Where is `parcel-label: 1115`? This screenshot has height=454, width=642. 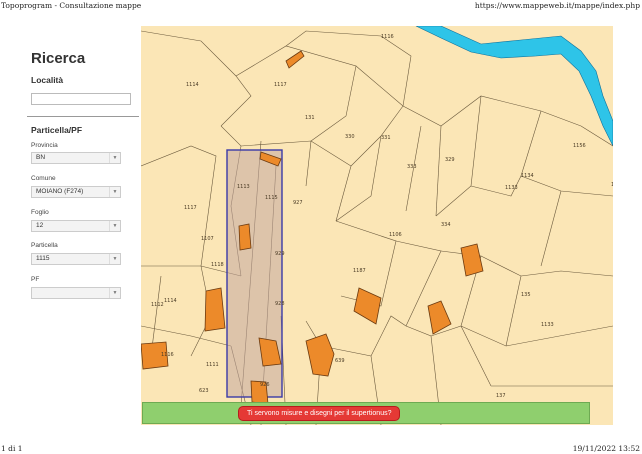
parcel-label: 1115 is located at coordinates (271, 198).